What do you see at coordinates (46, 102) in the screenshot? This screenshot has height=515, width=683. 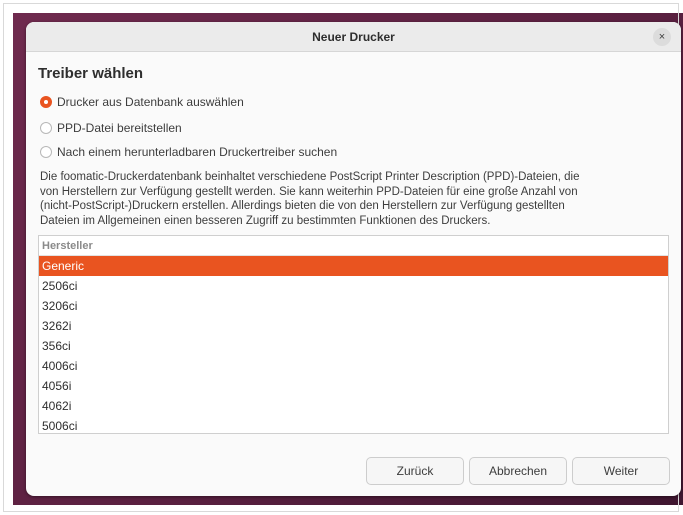 I see `radio-database` at bounding box center [46, 102].